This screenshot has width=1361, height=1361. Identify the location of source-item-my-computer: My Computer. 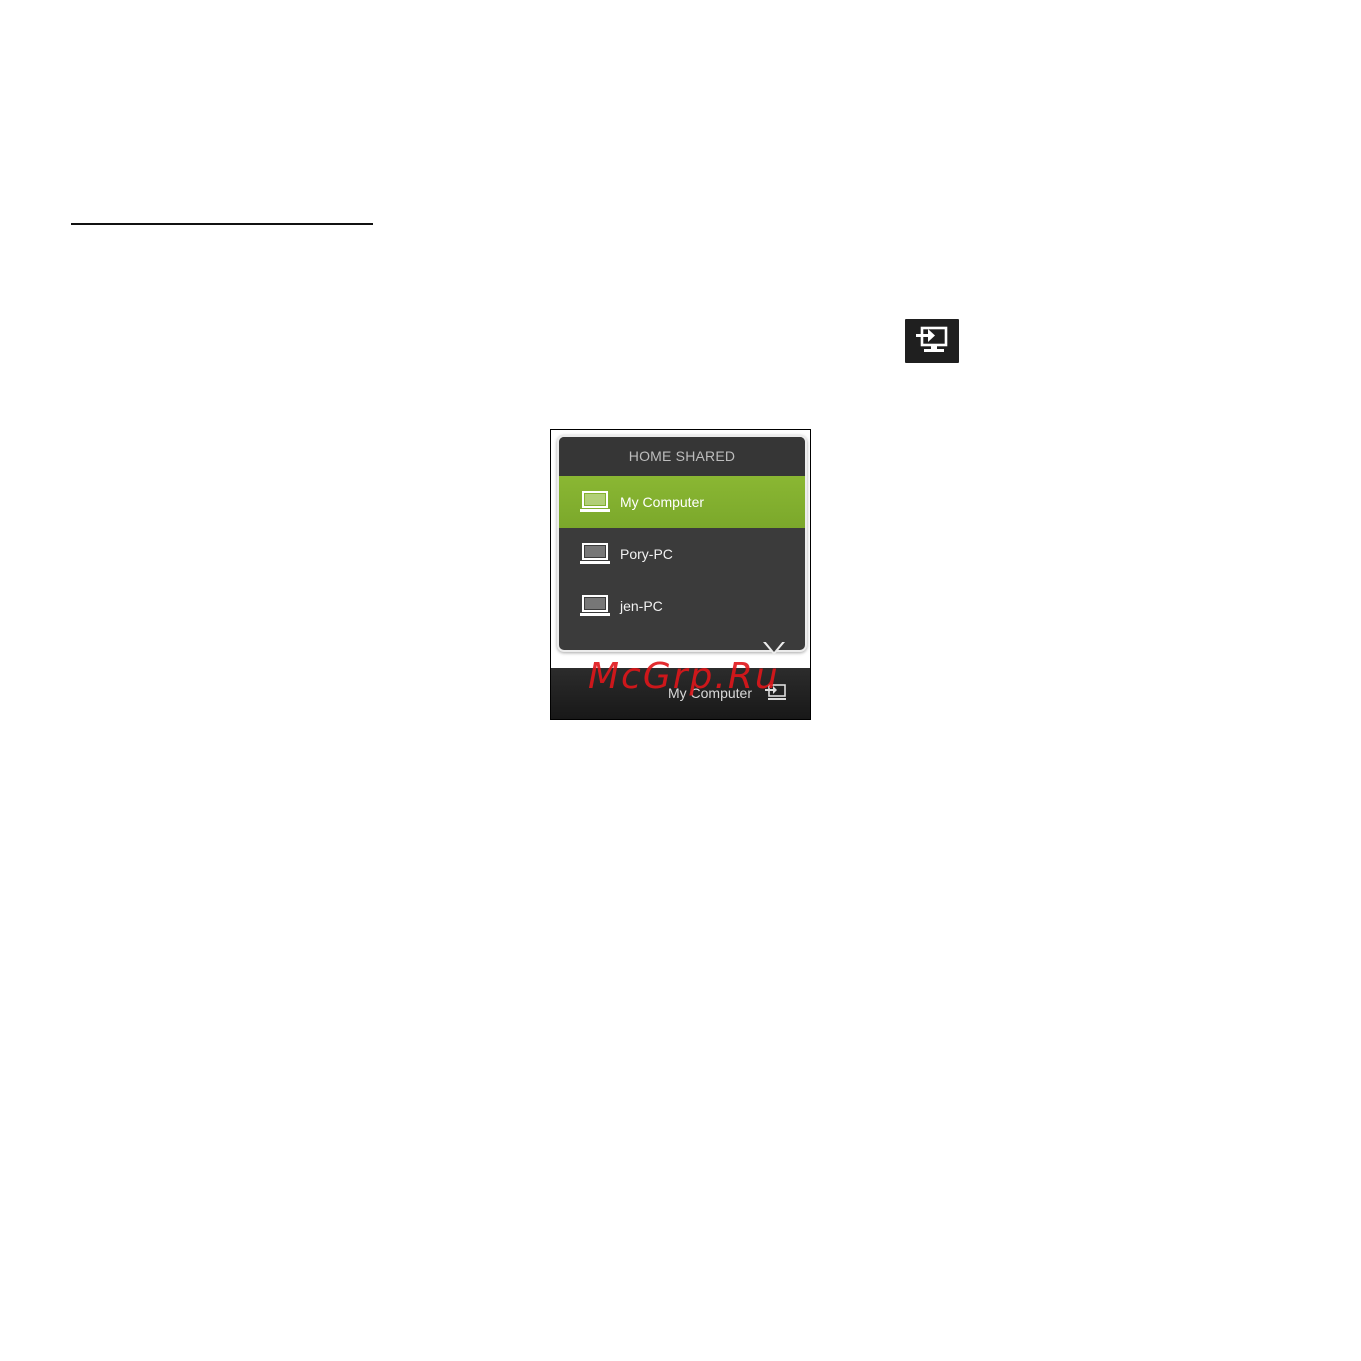
(682, 502).